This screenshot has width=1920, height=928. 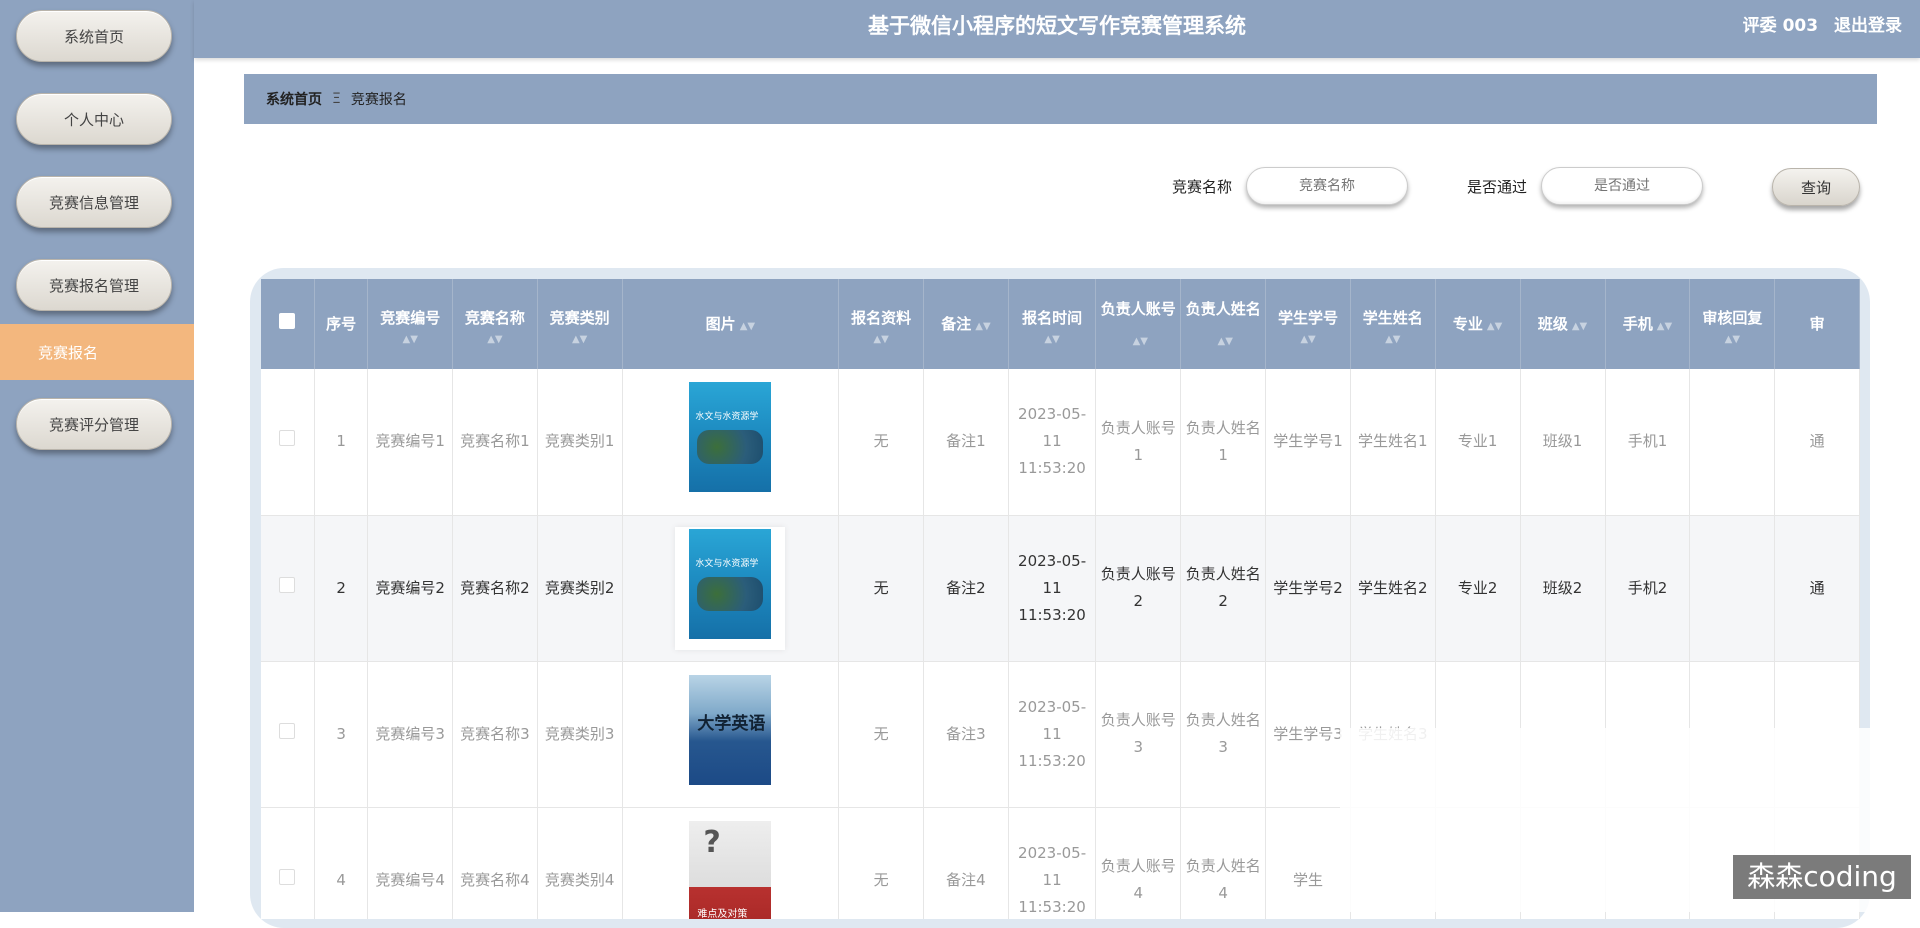 I want to click on col-status: 审, so click(x=1817, y=324).